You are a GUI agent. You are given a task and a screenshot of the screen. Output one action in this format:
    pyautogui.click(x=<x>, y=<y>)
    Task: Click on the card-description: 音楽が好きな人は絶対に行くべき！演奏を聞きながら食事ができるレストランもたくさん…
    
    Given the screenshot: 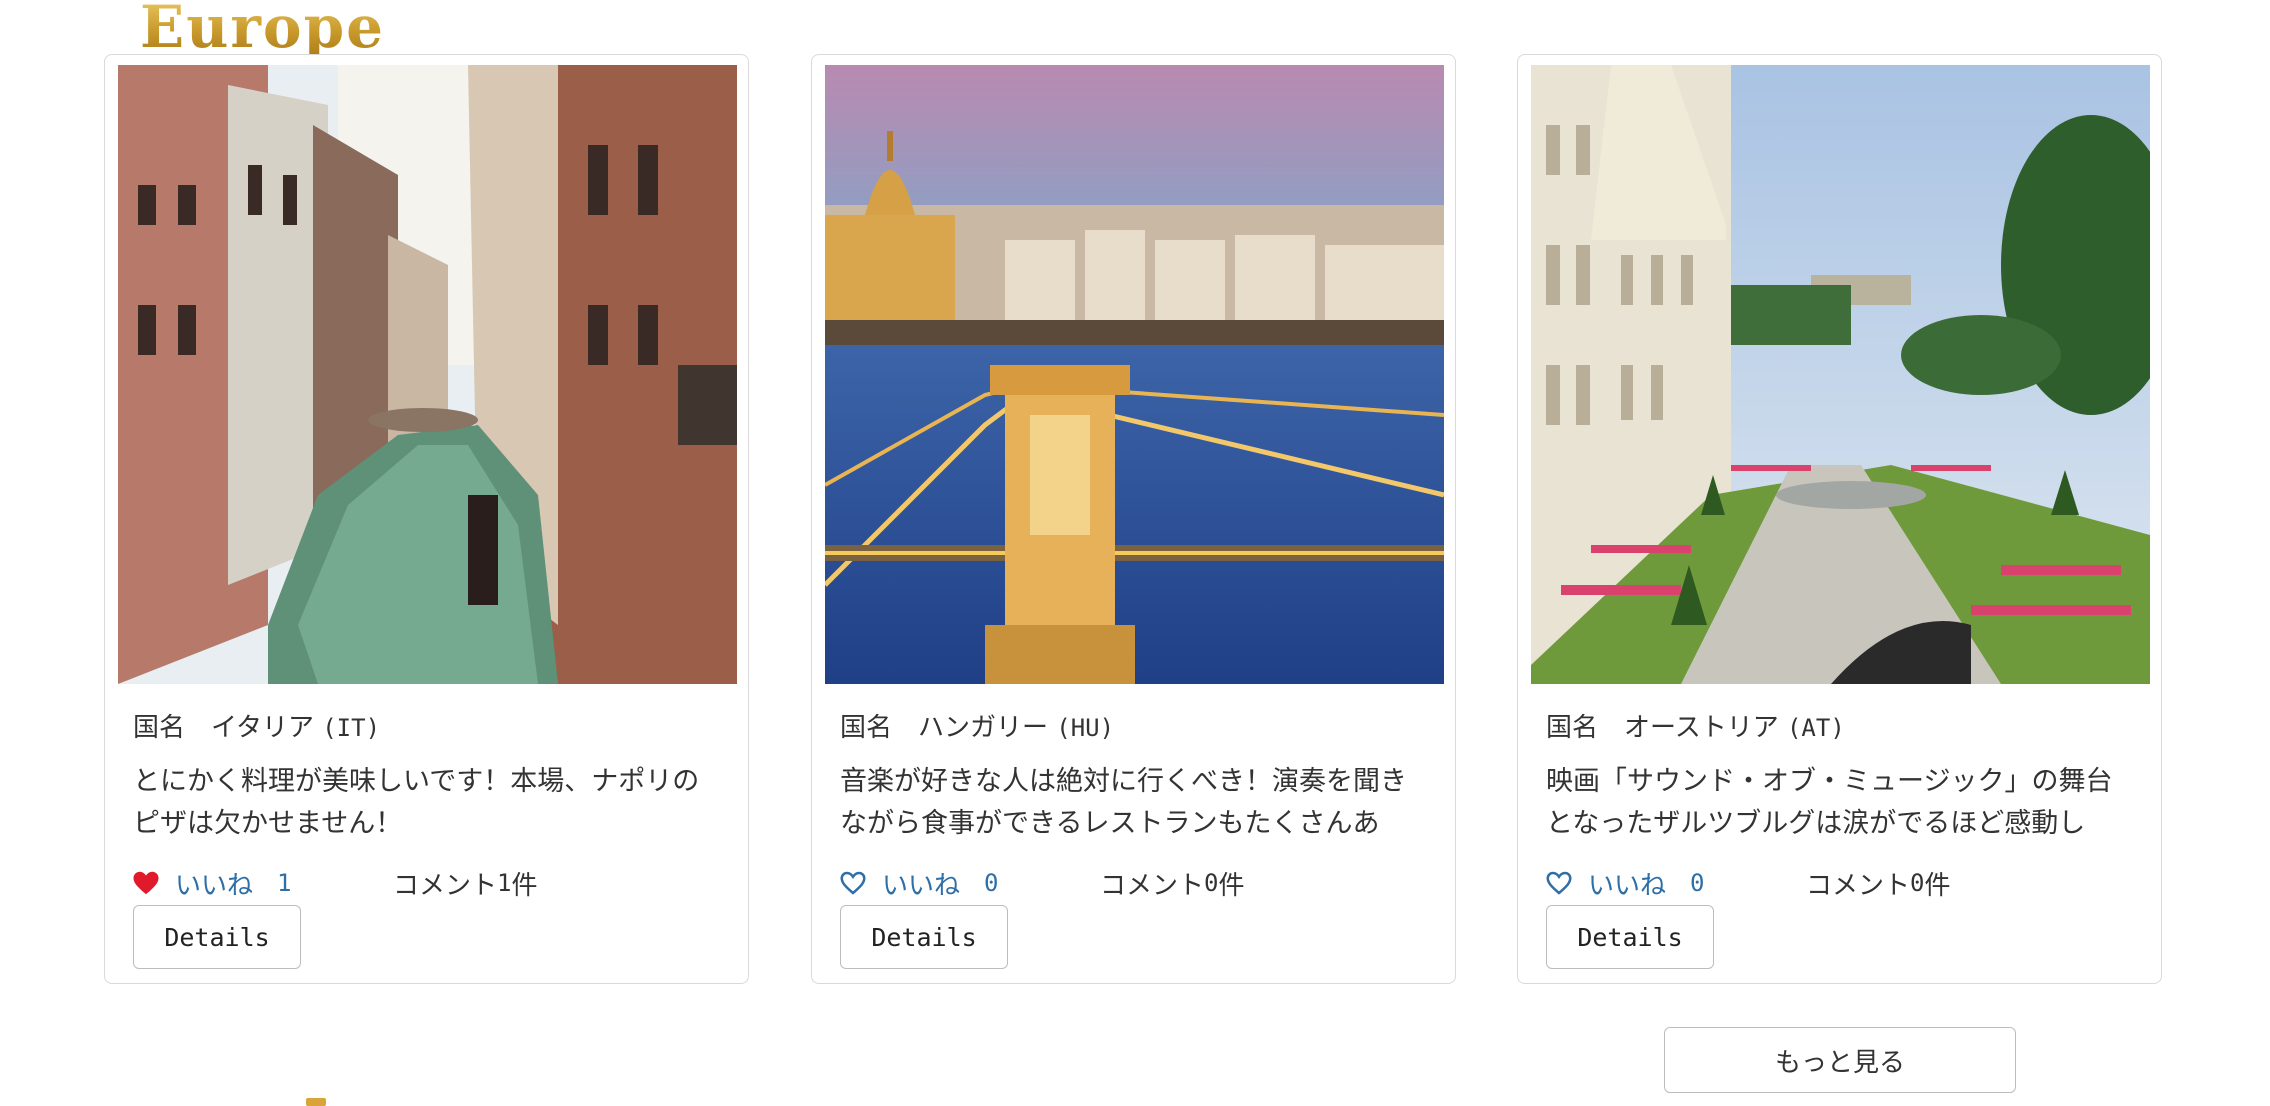 What is the action you would take?
    pyautogui.click(x=1123, y=802)
    